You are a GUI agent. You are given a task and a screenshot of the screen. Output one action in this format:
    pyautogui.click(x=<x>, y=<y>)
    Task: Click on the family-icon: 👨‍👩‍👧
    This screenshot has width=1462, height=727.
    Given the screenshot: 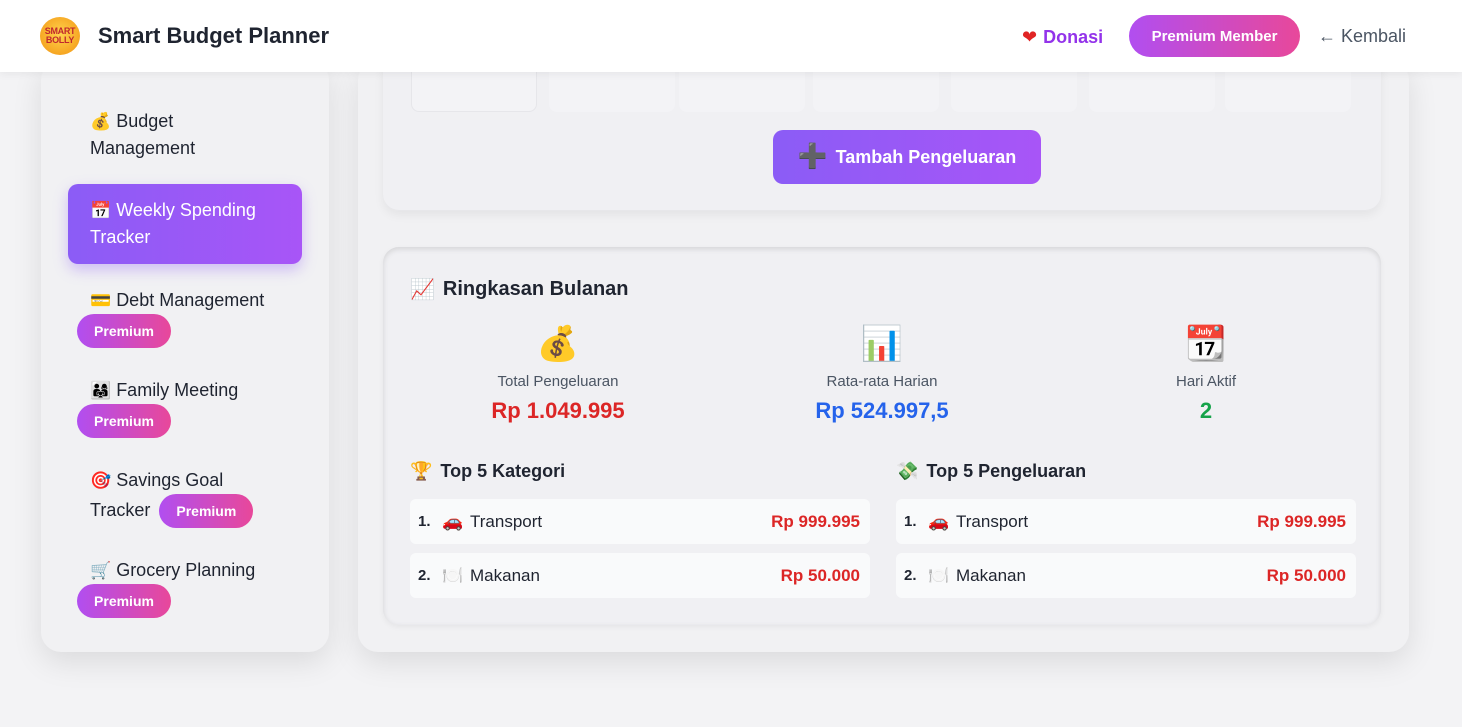 What is the action you would take?
    pyautogui.click(x=101, y=390)
    